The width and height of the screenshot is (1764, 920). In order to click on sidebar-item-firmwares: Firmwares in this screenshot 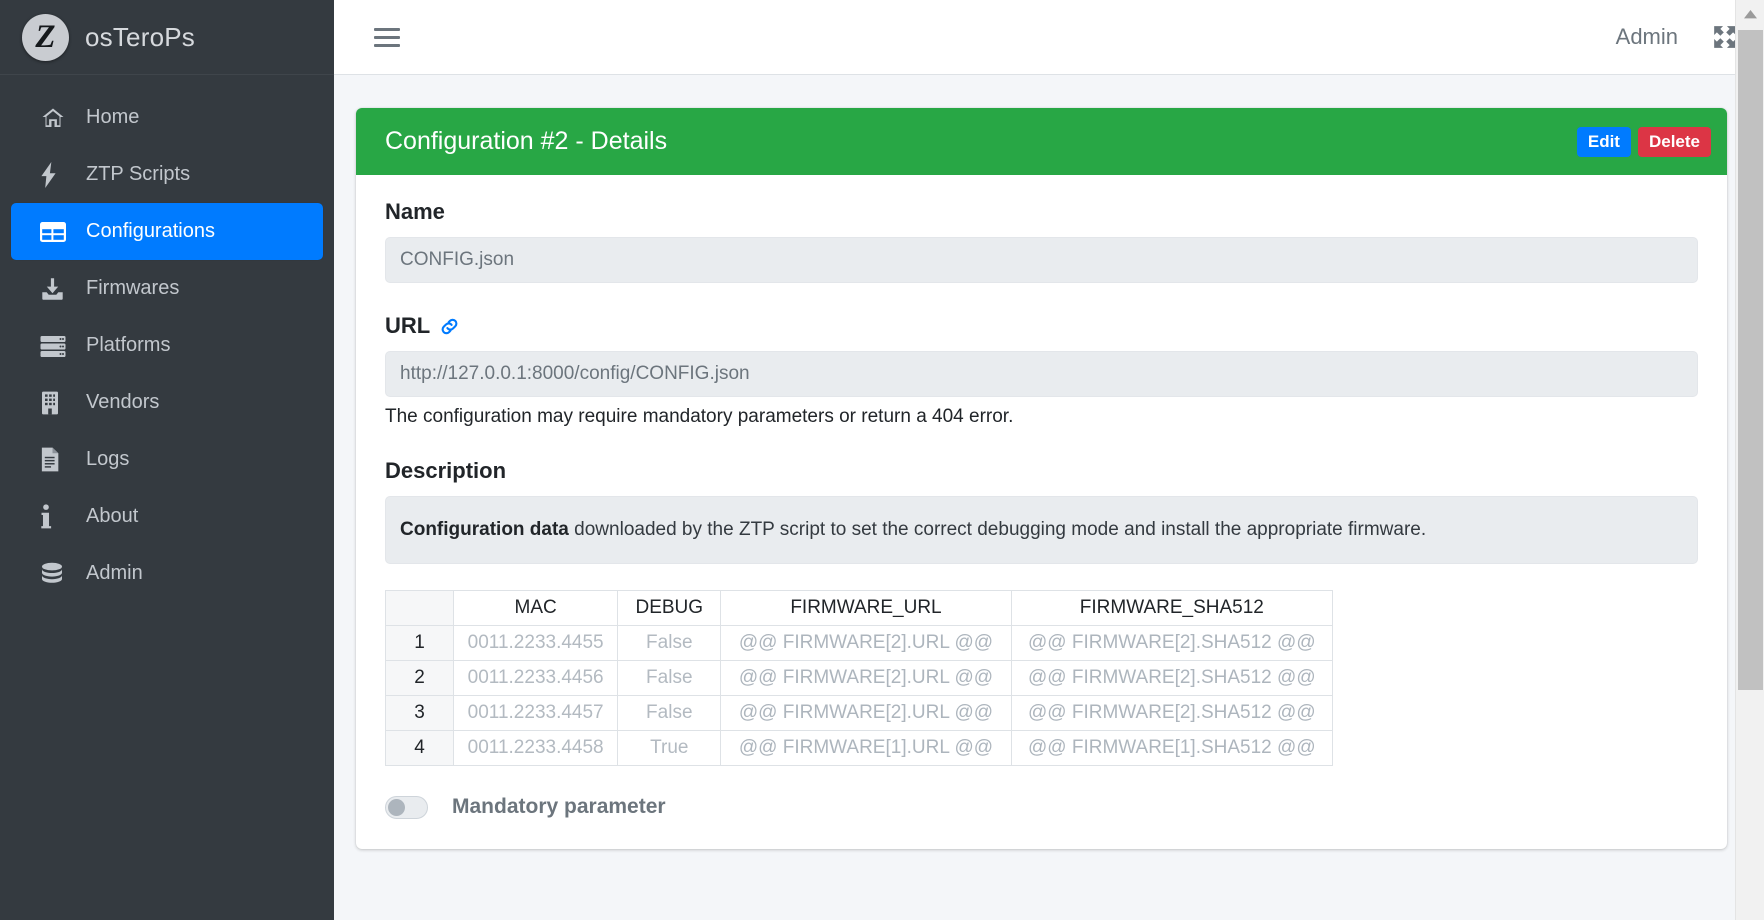, I will do `click(167, 288)`.